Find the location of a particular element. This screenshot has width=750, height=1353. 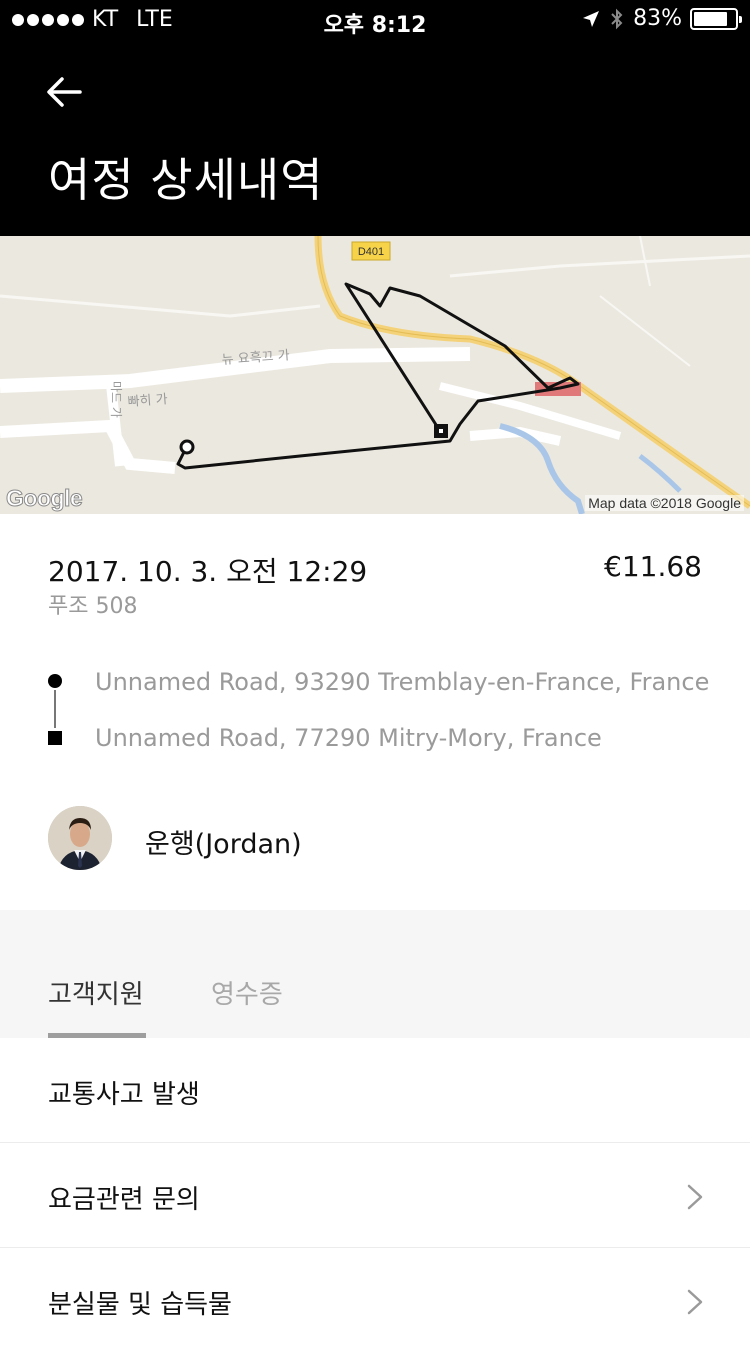

arrow-left-icon is located at coordinates (64, 92).